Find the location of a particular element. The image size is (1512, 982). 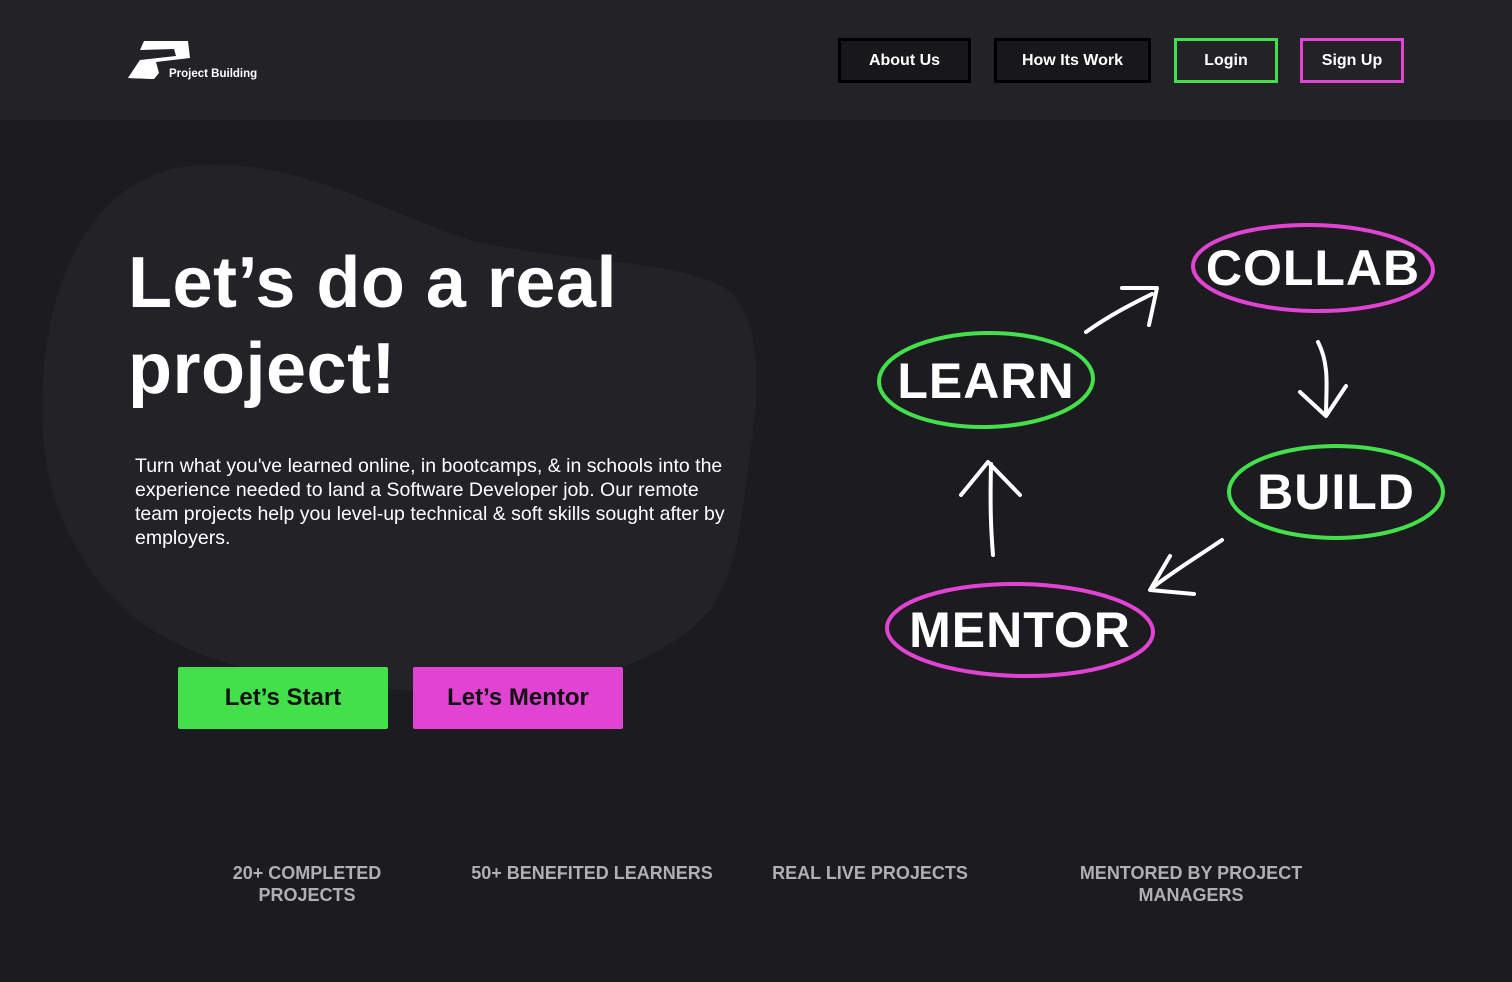

arrow-collab-to-build is located at coordinates (1322, 378).